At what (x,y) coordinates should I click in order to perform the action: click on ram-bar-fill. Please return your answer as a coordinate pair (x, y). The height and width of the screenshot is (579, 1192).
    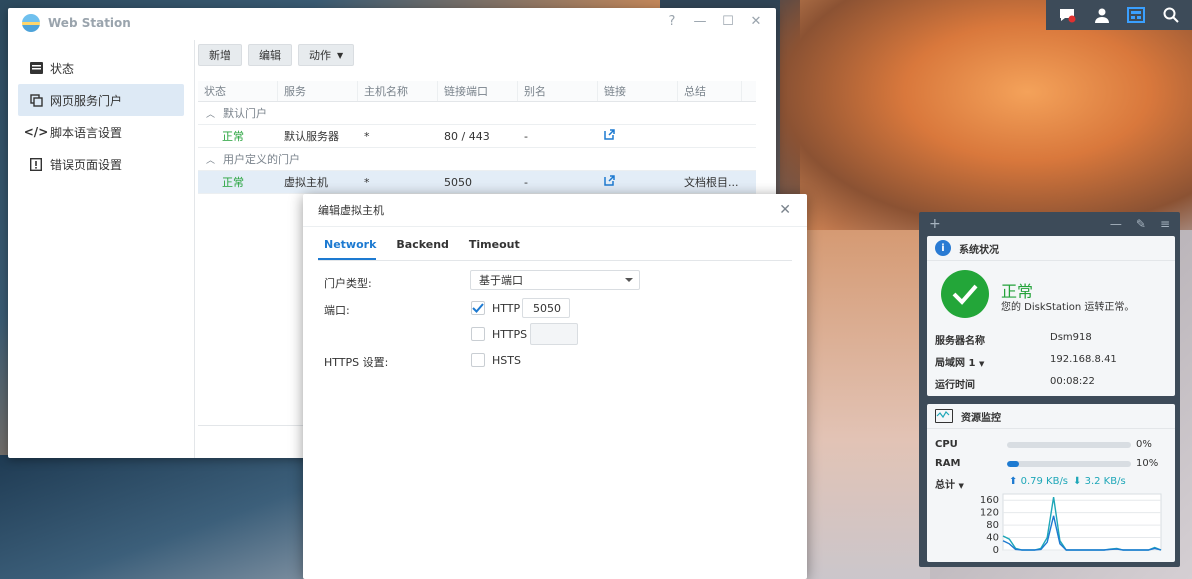
    Looking at the image, I should click on (1013, 464).